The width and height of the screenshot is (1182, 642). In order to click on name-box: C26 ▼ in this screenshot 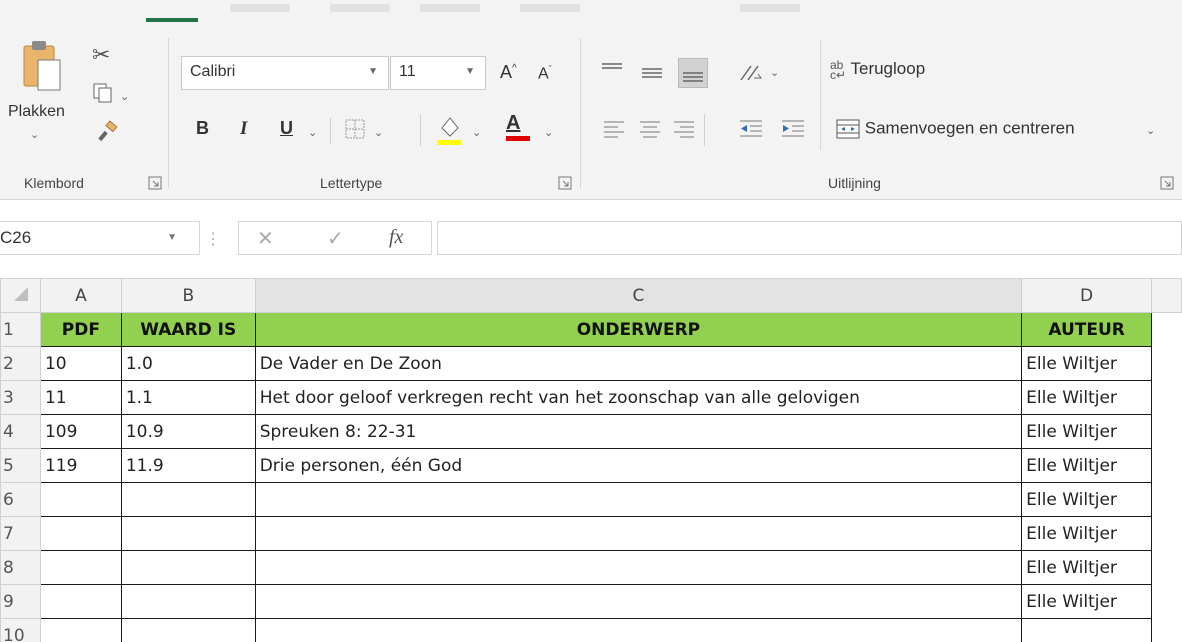, I will do `click(100, 238)`.